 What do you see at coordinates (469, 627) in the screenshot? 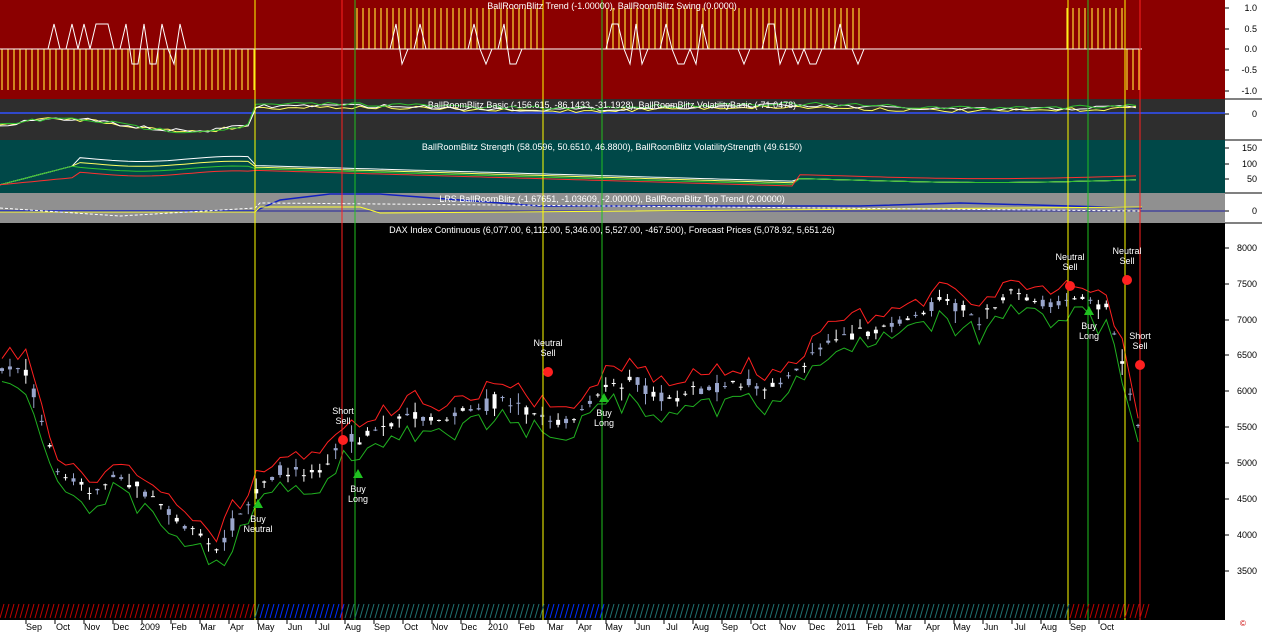
I see `time-label: Dec` at bounding box center [469, 627].